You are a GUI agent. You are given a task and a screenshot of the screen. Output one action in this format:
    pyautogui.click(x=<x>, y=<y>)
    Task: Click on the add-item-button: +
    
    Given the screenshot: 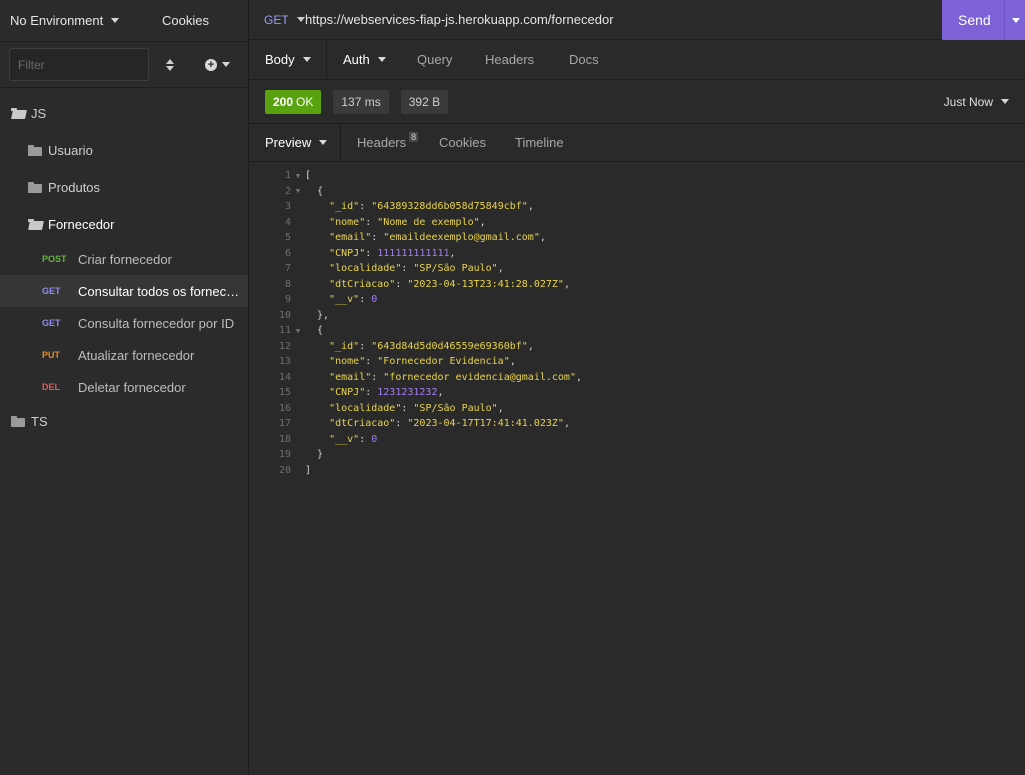 What is the action you would take?
    pyautogui.click(x=217, y=64)
    